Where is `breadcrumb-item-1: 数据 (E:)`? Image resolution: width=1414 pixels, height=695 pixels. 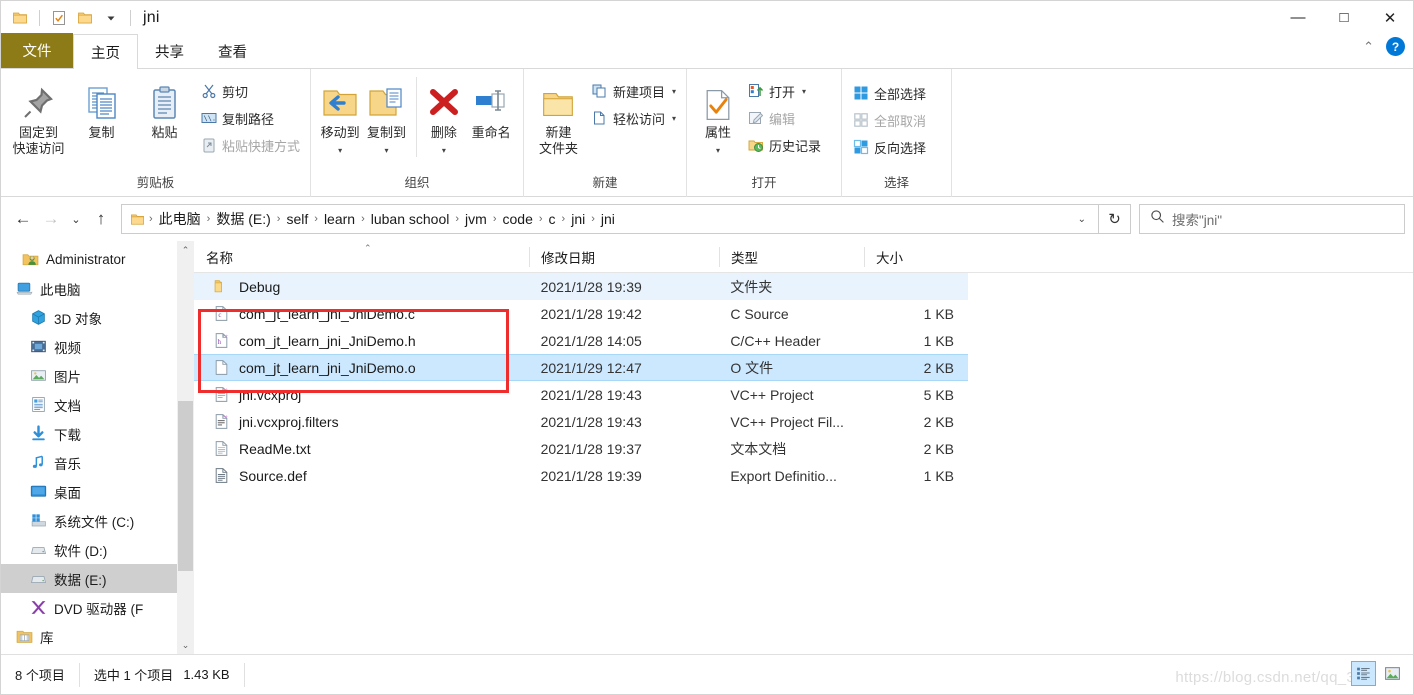
breadcrumb-item-1: 数据 (E:) is located at coordinates (243, 219).